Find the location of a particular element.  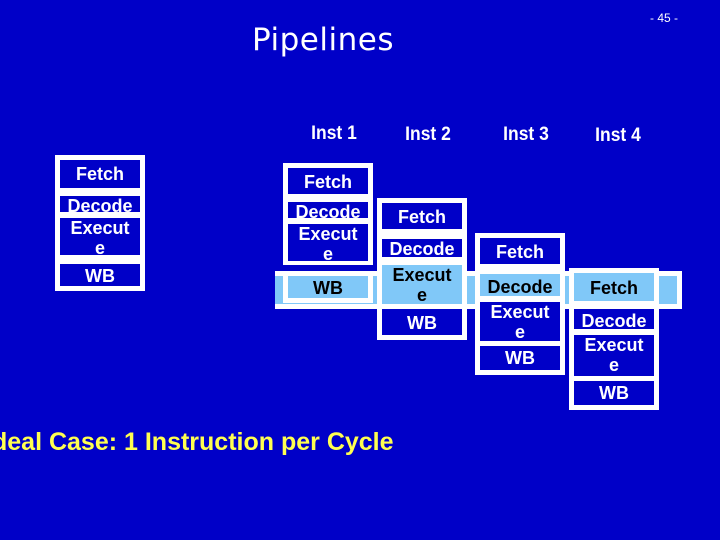

legend-stage-wb: WB is located at coordinates (100, 275).